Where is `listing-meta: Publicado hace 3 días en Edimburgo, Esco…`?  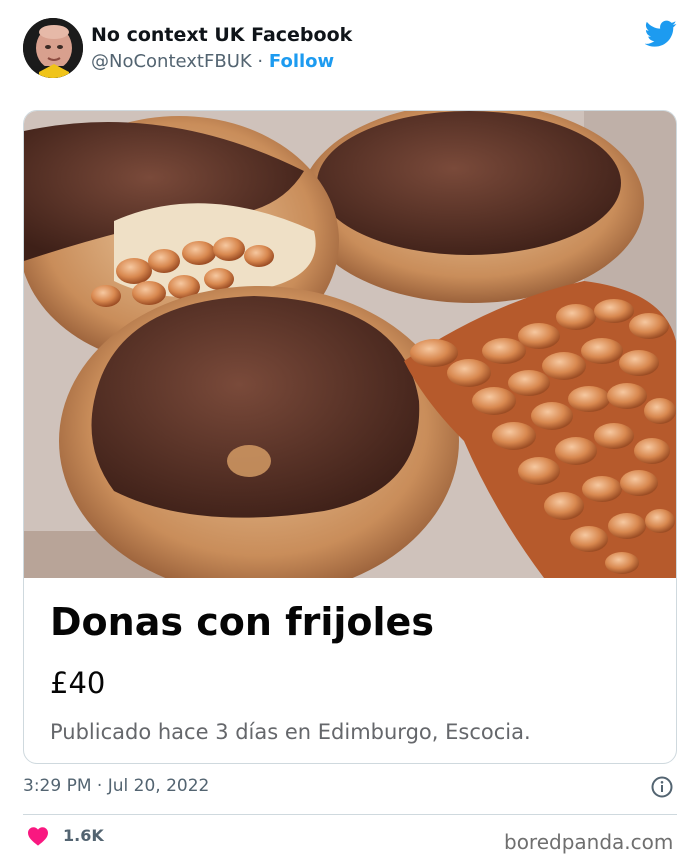
listing-meta: Publicado hace 3 días en Edimburgo, Esco… is located at coordinates (290, 732).